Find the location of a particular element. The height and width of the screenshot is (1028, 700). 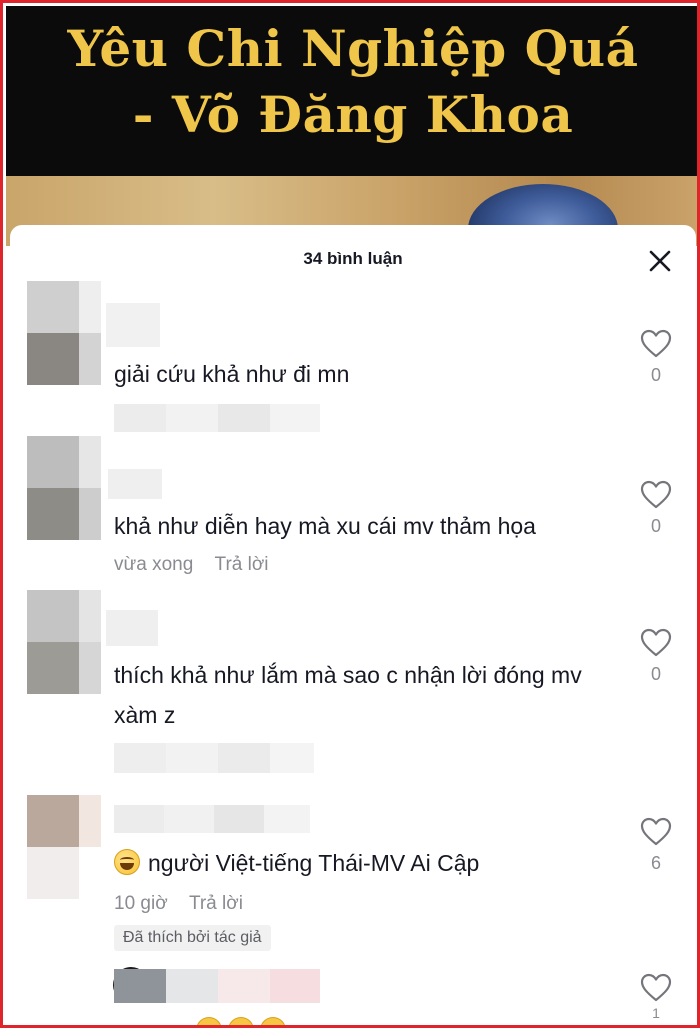

like-count: 6 is located at coordinates (655, 863).